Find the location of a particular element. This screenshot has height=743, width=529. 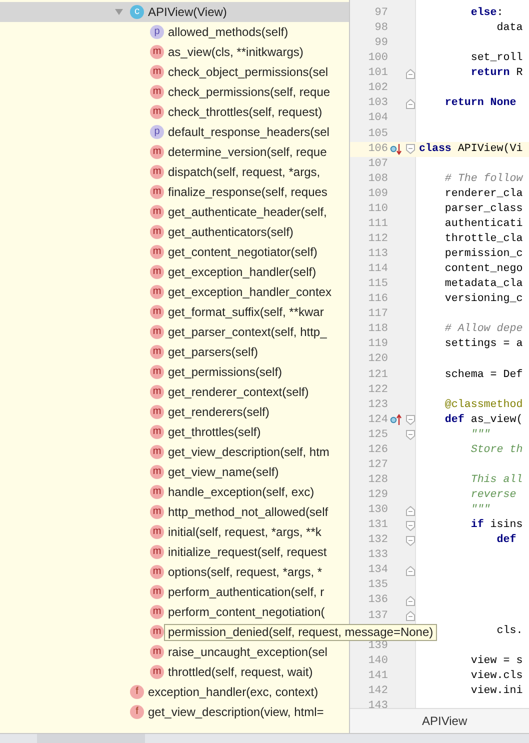

code-line: settings = a is located at coordinates (483, 344).